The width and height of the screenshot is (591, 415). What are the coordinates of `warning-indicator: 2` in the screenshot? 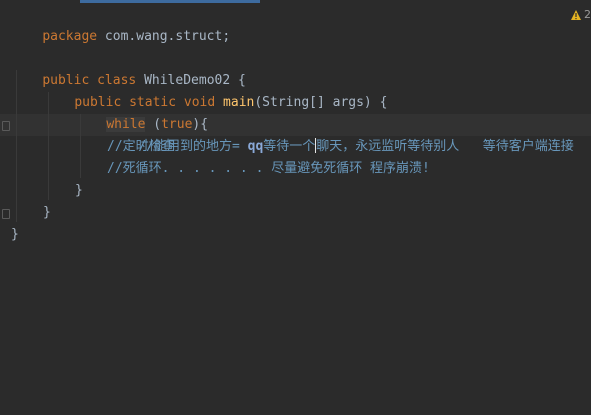 It's located at (580, 14).